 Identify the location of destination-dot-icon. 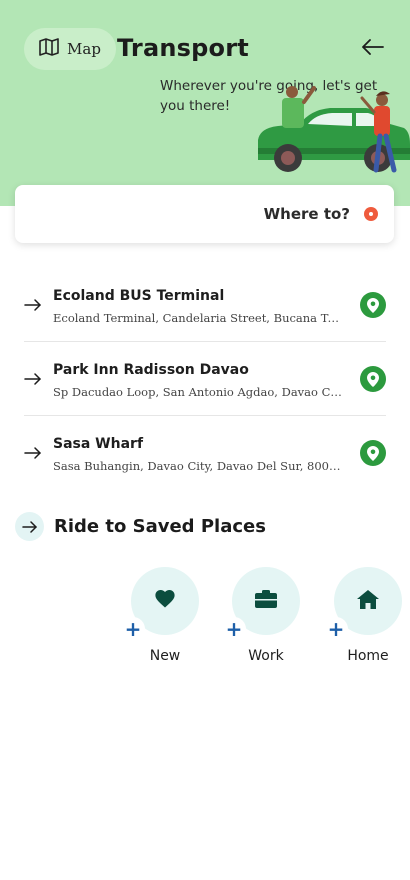
(371, 214).